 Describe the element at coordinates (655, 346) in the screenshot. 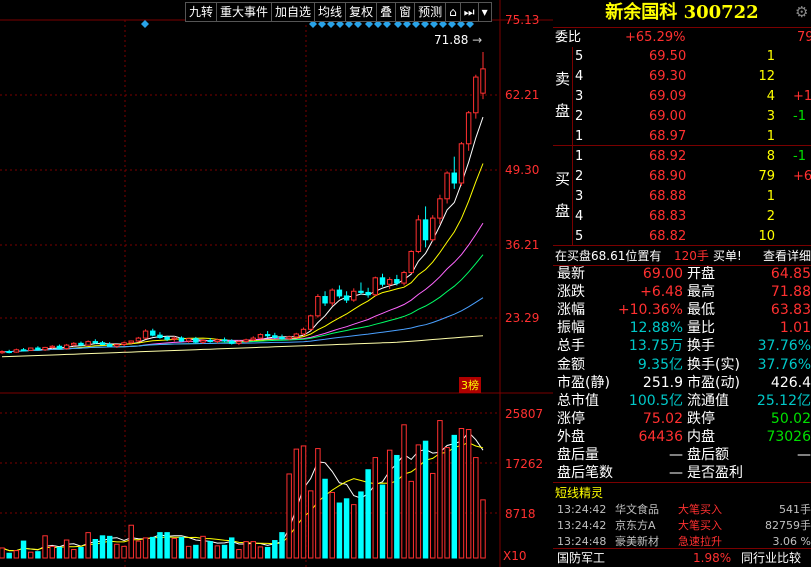

I see `stat-value: 13.75万` at that location.